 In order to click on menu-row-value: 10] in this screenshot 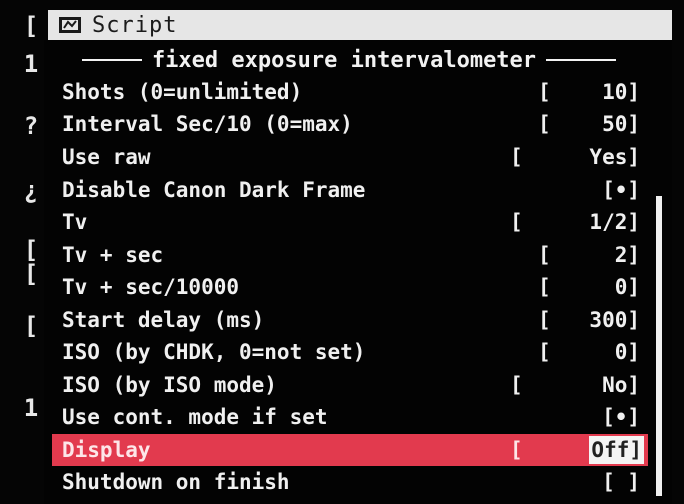, I will do `click(621, 92)`.